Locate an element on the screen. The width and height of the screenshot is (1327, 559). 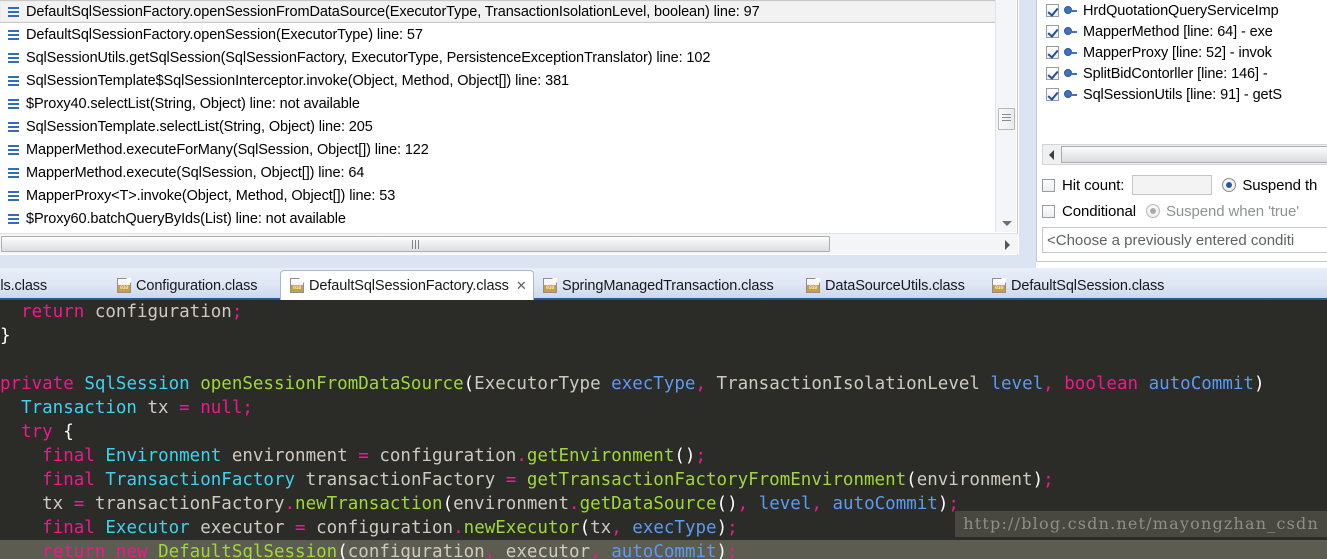
code-token: level is located at coordinates (1017, 384).